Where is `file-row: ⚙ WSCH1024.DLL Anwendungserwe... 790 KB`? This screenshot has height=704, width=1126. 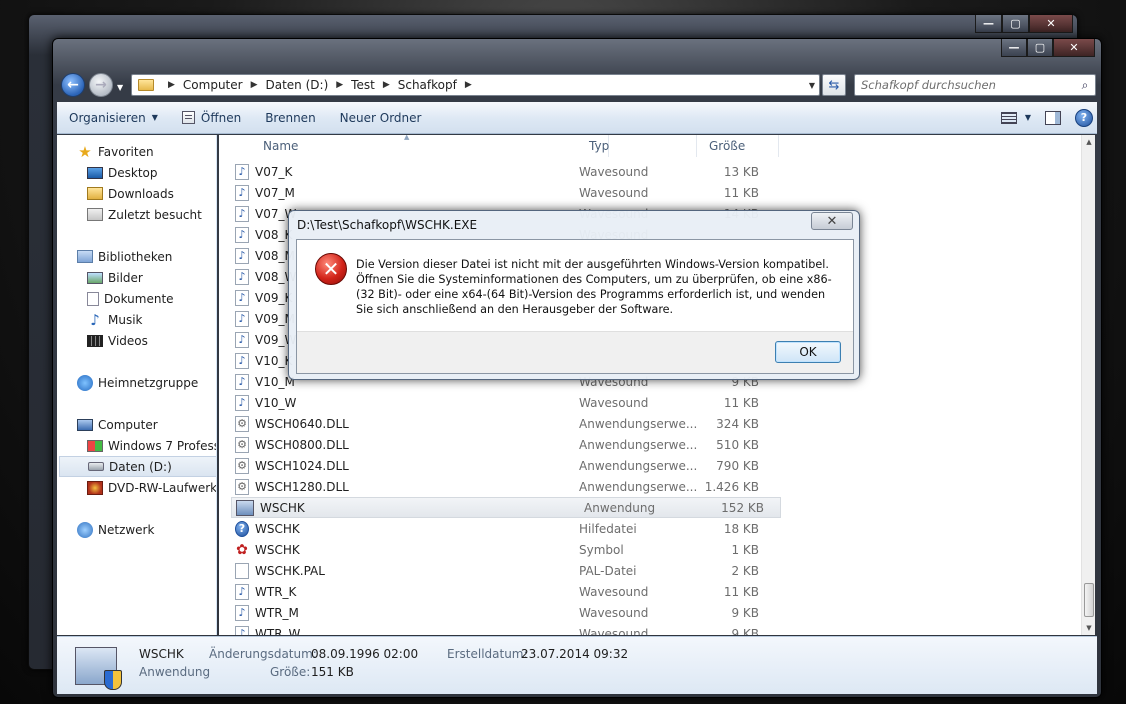 file-row: ⚙ WSCH1024.DLL Anwendungserwe... 790 KB is located at coordinates (506, 465).